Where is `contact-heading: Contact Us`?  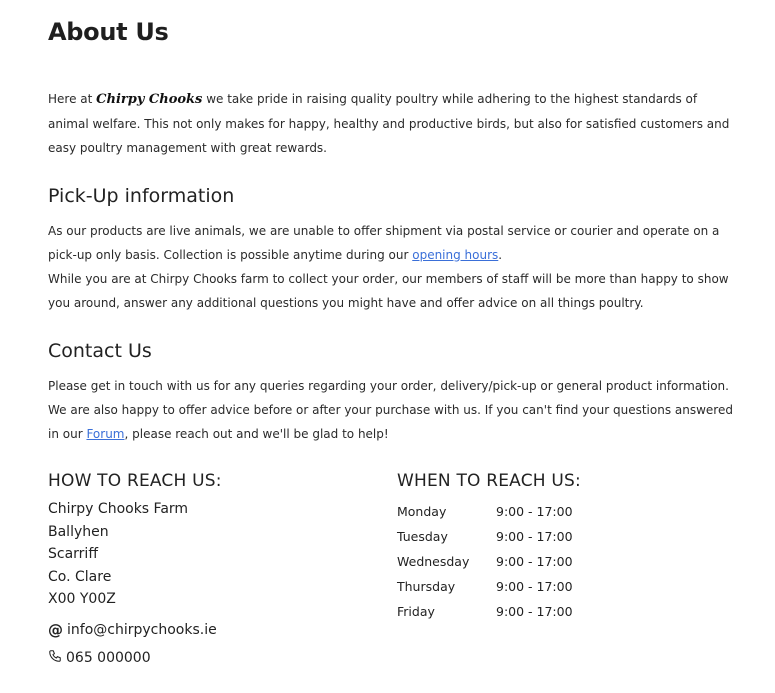 contact-heading: Contact Us is located at coordinates (100, 351).